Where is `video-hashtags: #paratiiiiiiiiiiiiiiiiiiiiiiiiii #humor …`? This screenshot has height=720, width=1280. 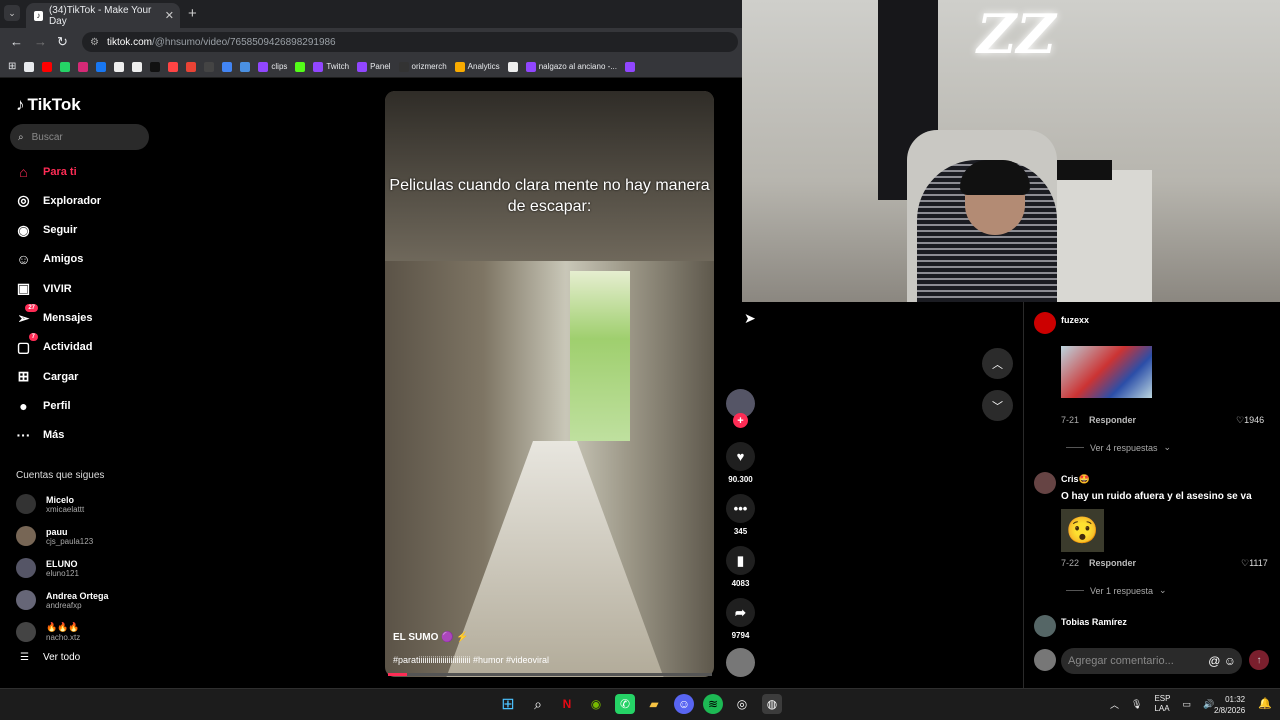 video-hashtags: #paratiiiiiiiiiiiiiiiiiiiiiiiiii #humor … is located at coordinates (471, 660).